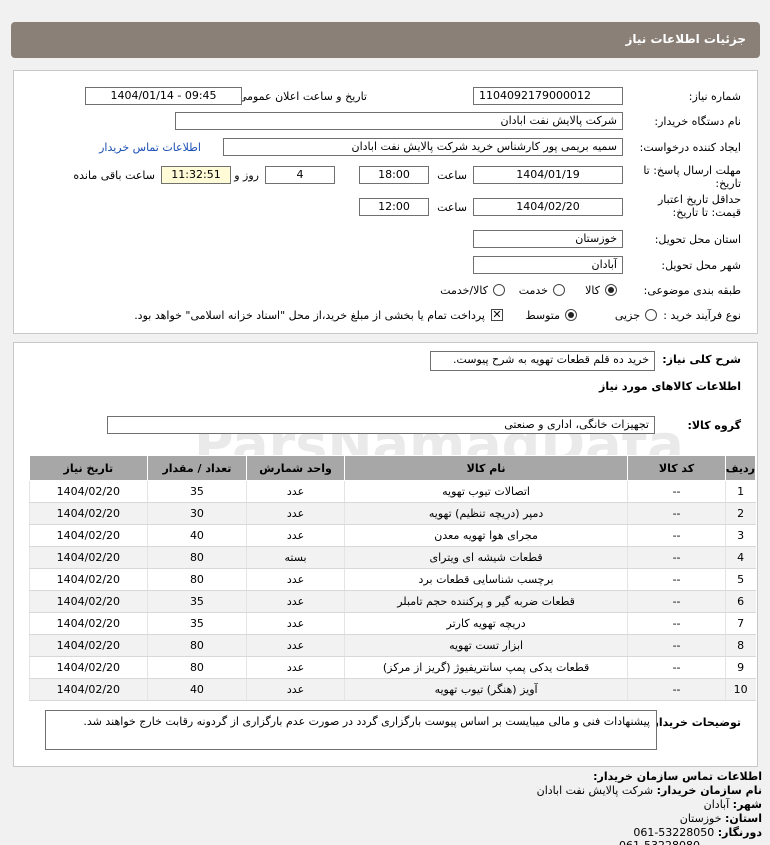 The image size is (770, 845). Describe the element at coordinates (542, 315) in the screenshot. I see `proc-medium-label: متوسط` at that location.